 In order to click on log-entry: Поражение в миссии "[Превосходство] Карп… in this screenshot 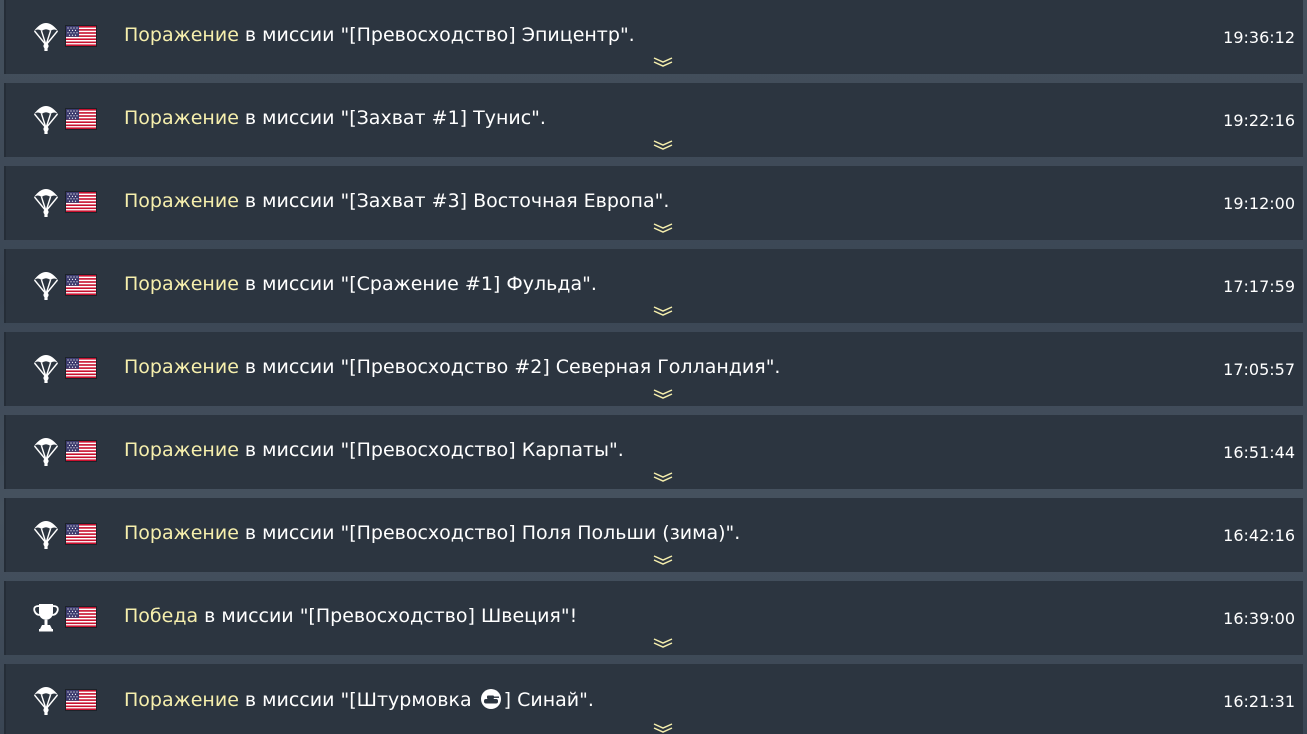, I will do `click(653, 452)`.